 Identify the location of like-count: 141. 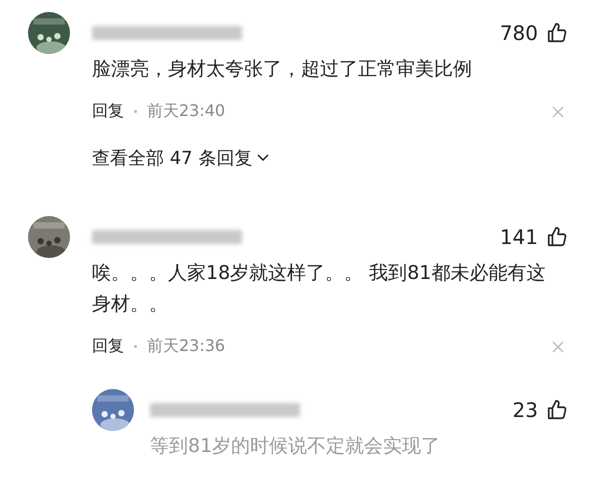
(519, 237).